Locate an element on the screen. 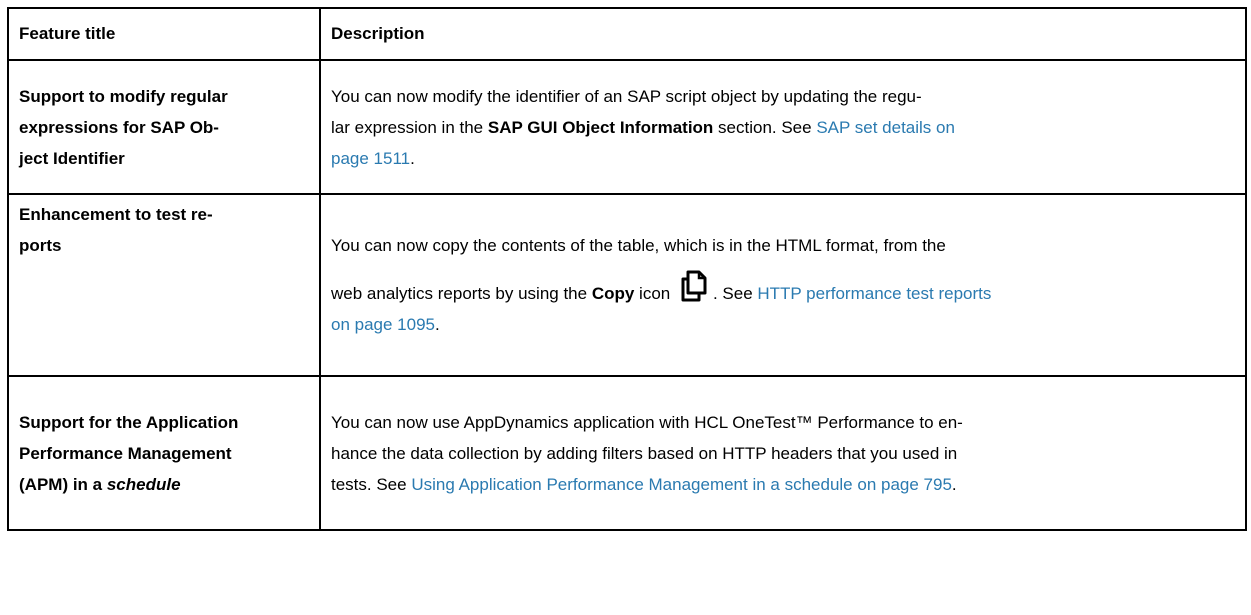  header-feature-title: Feature title is located at coordinates (164, 34).